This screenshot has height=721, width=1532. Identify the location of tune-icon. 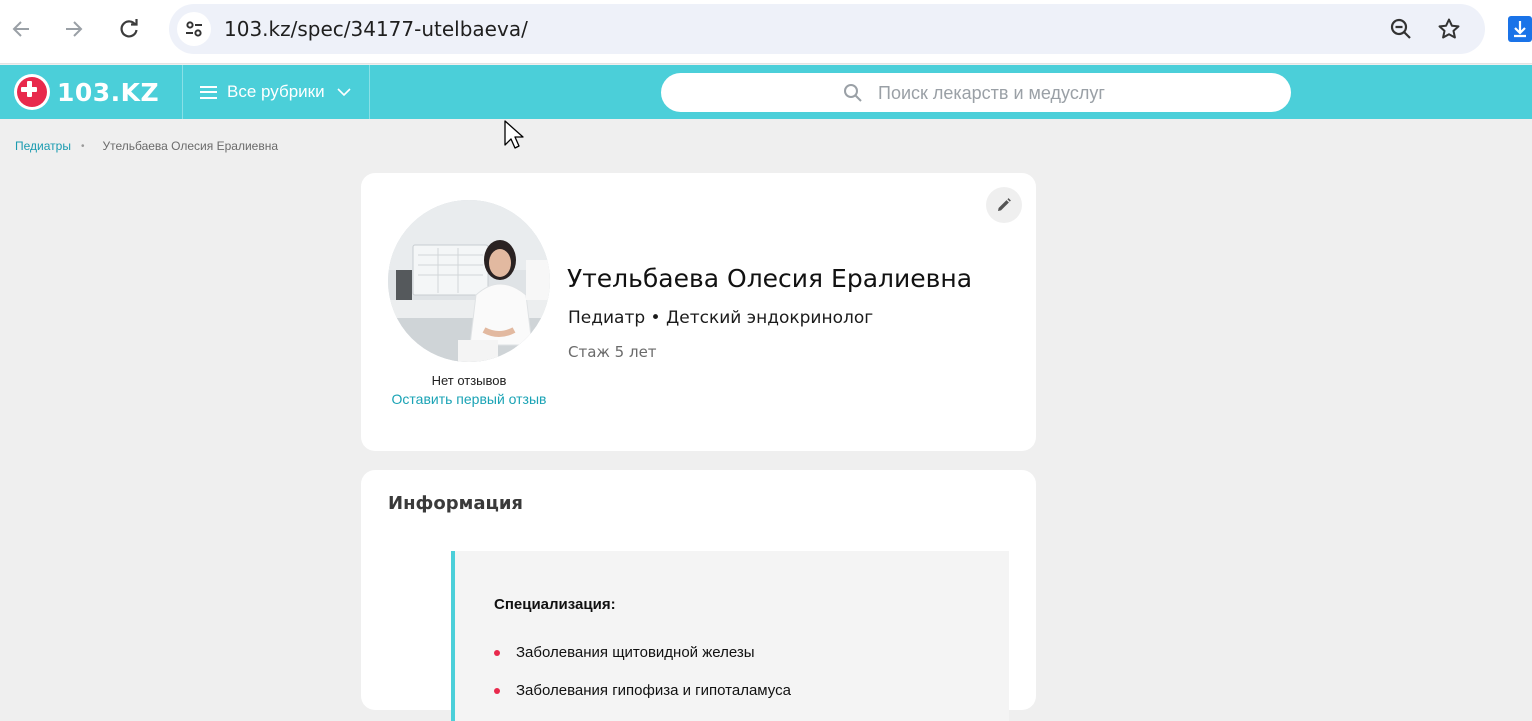
(194, 29).